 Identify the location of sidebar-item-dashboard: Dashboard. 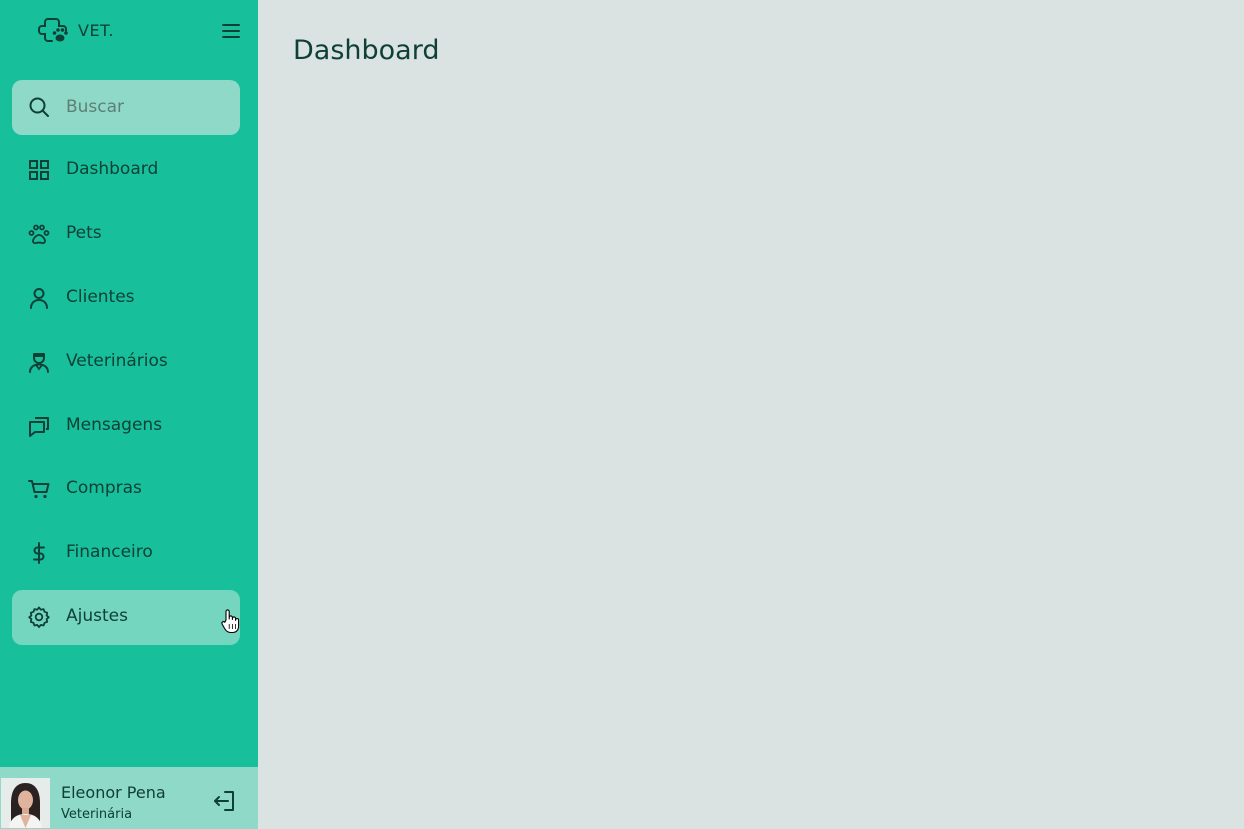
(126, 170).